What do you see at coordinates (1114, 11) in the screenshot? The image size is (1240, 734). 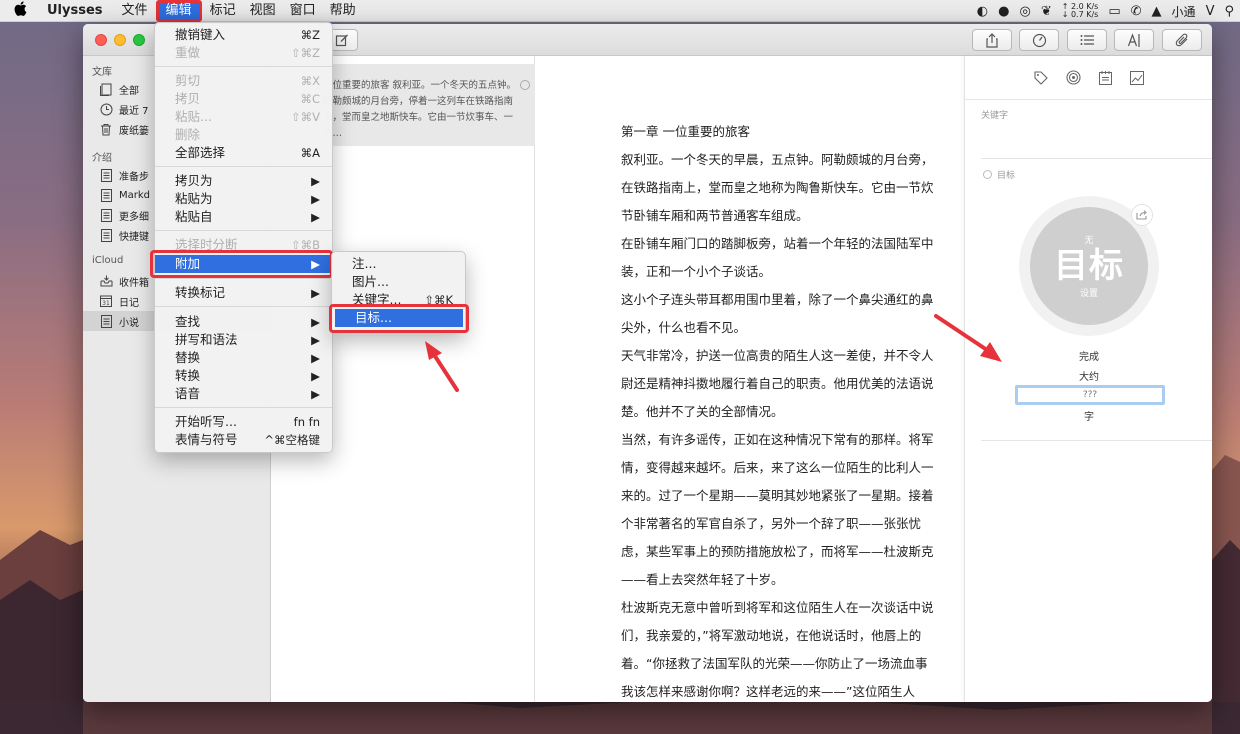 I see `airplay-icon: ▭` at bounding box center [1114, 11].